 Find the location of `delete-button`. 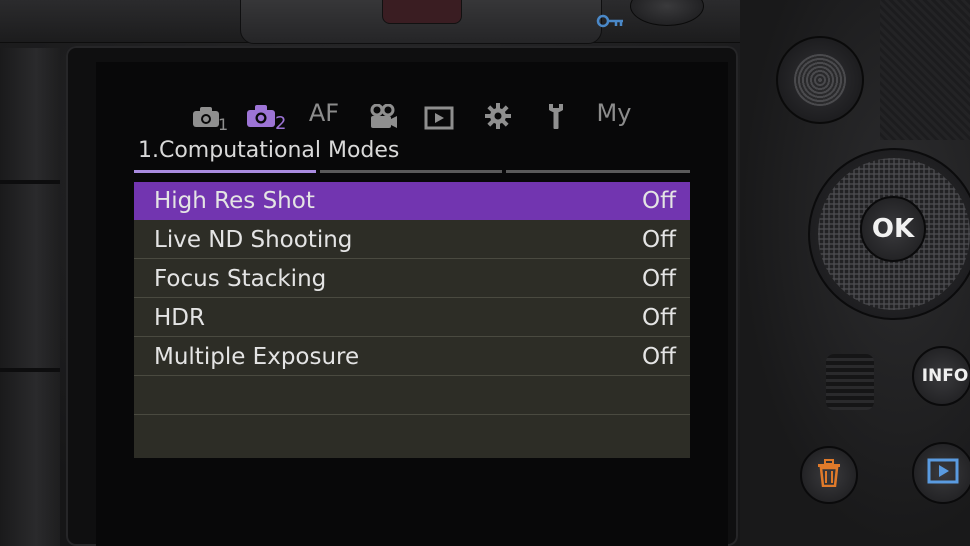

delete-button is located at coordinates (829, 475).